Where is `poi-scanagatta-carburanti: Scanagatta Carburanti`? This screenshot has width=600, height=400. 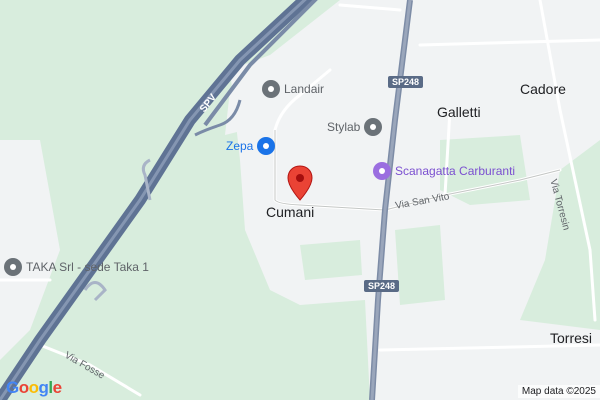 poi-scanagatta-carburanti: Scanagatta Carburanti is located at coordinates (444, 171).